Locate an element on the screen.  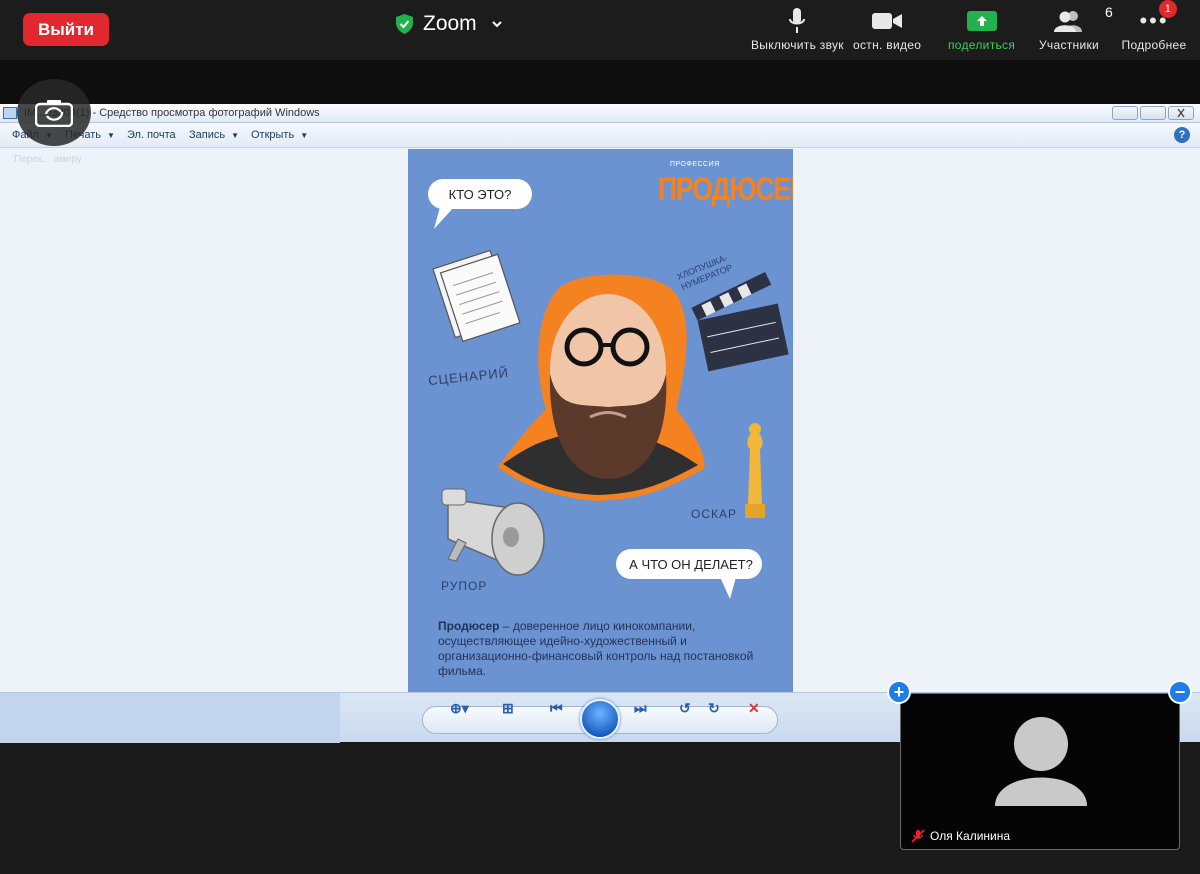
meeting-title-text: Zoom is located at coordinates (450, 23).